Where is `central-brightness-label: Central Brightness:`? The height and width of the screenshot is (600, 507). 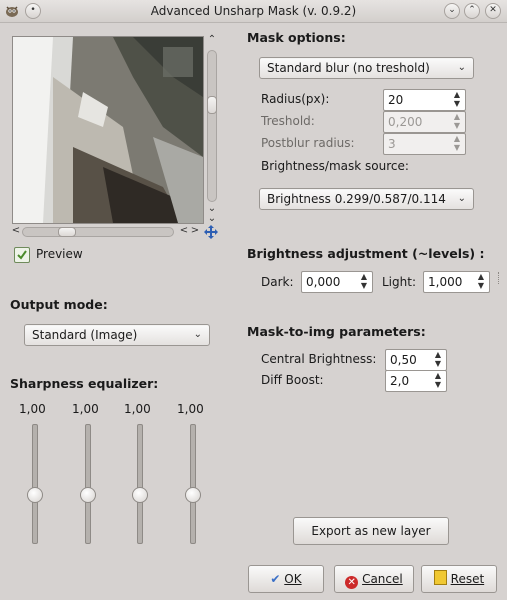 central-brightness-label: Central Brightness: is located at coordinates (319, 359).